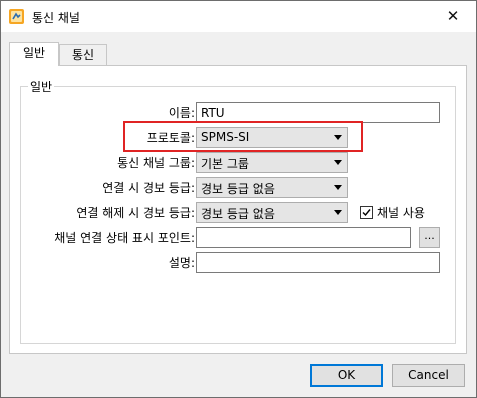  Describe the element at coordinates (170, 138) in the screenshot. I see `protocol-label: 프로토콜:` at that location.